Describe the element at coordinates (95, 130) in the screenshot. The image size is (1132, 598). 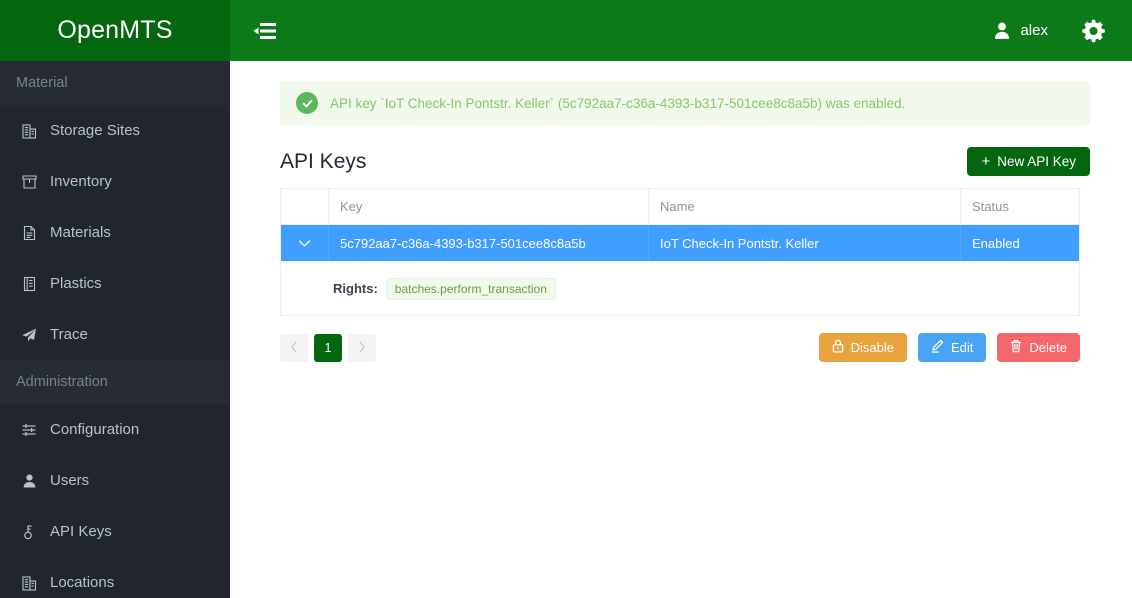
I see `sidebar-item-label: Storage Sites` at that location.